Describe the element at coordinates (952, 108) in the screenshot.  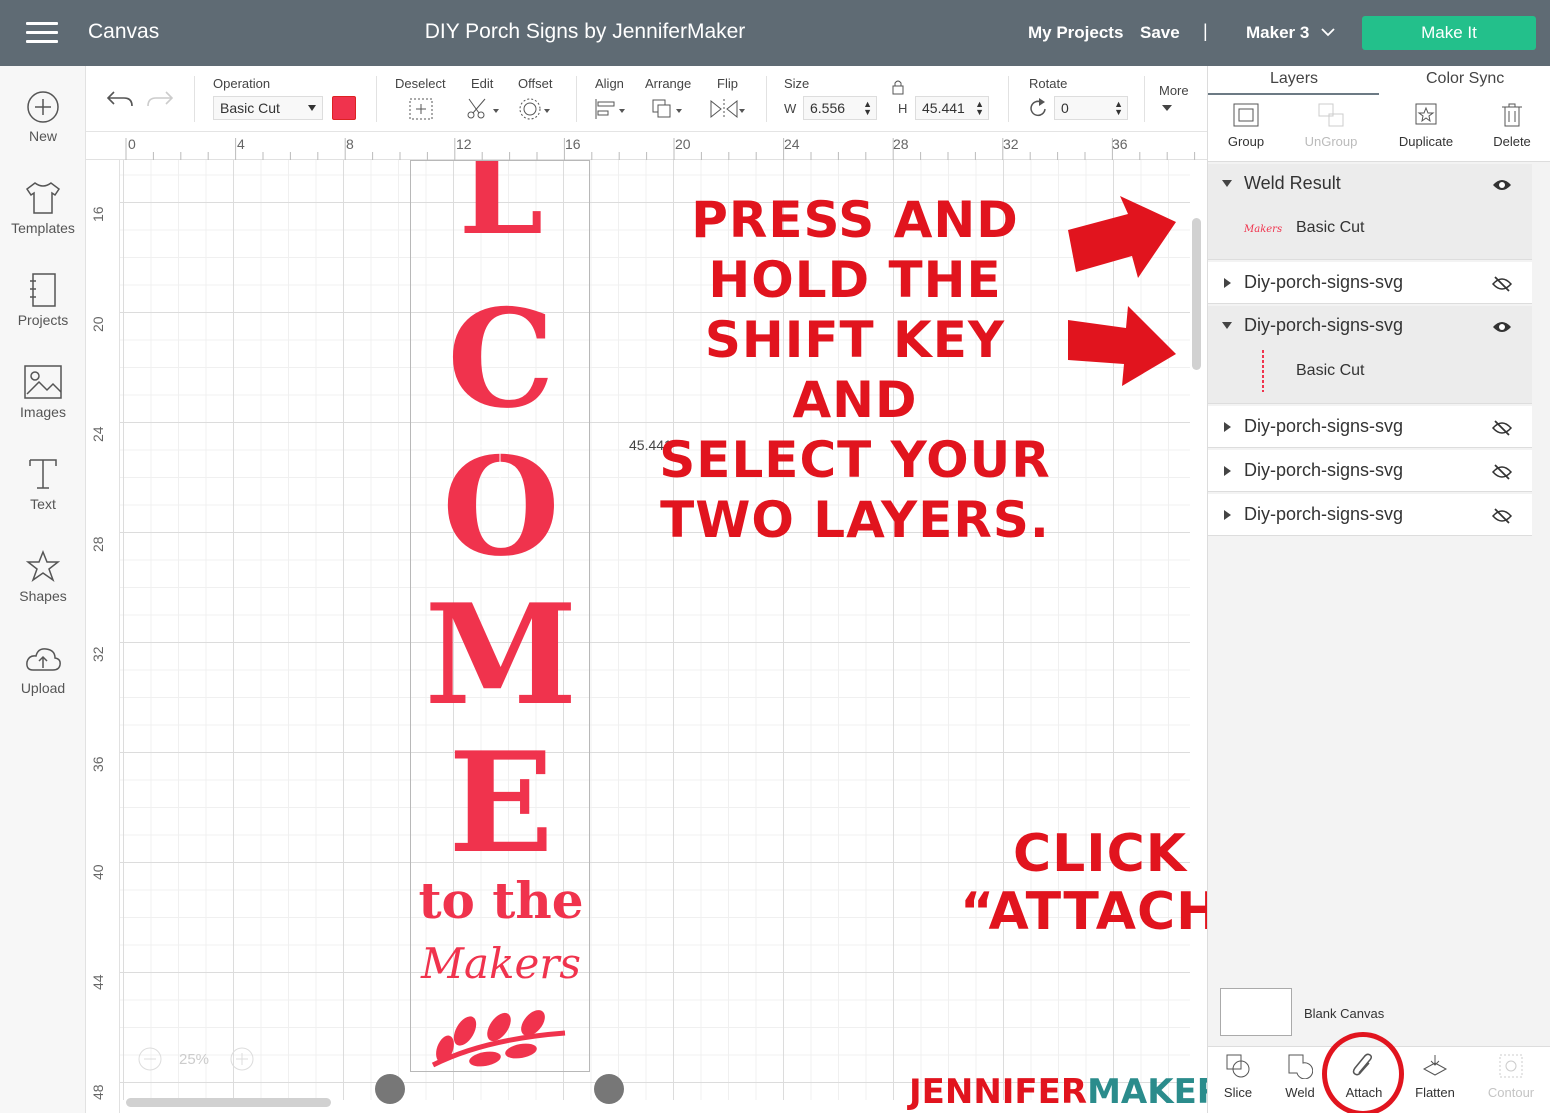
I see `height-input: 45.441 ▲ ▼` at that location.